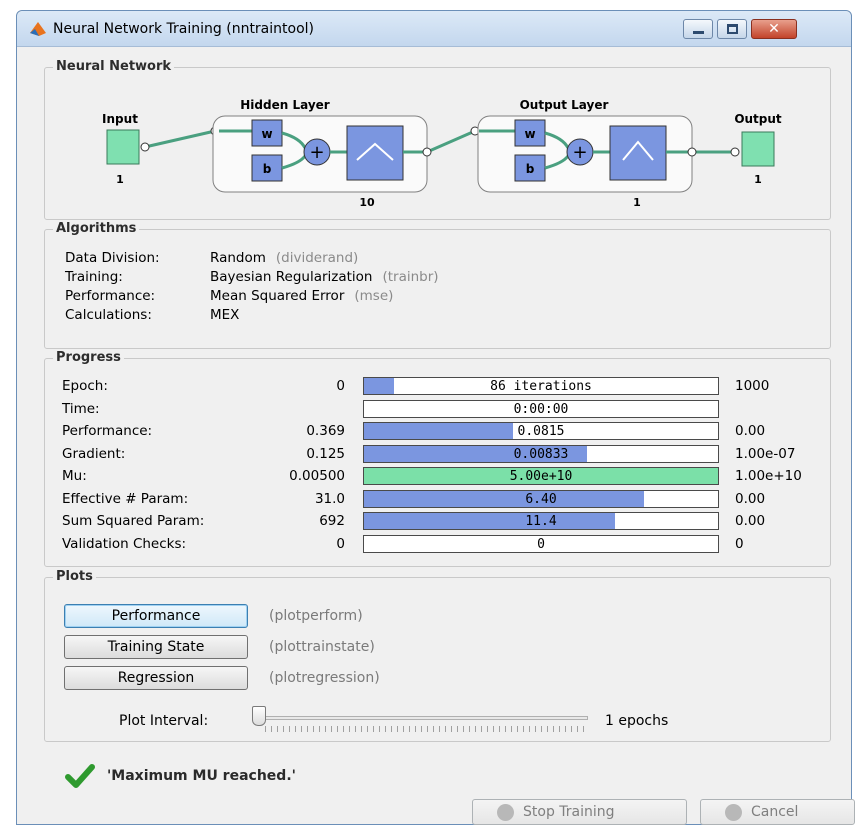 Image resolution: width=858 pixels, height=828 pixels. What do you see at coordinates (183, 29) in the screenshot?
I see `window-title: Neural Network Training (nntraintool)` at bounding box center [183, 29].